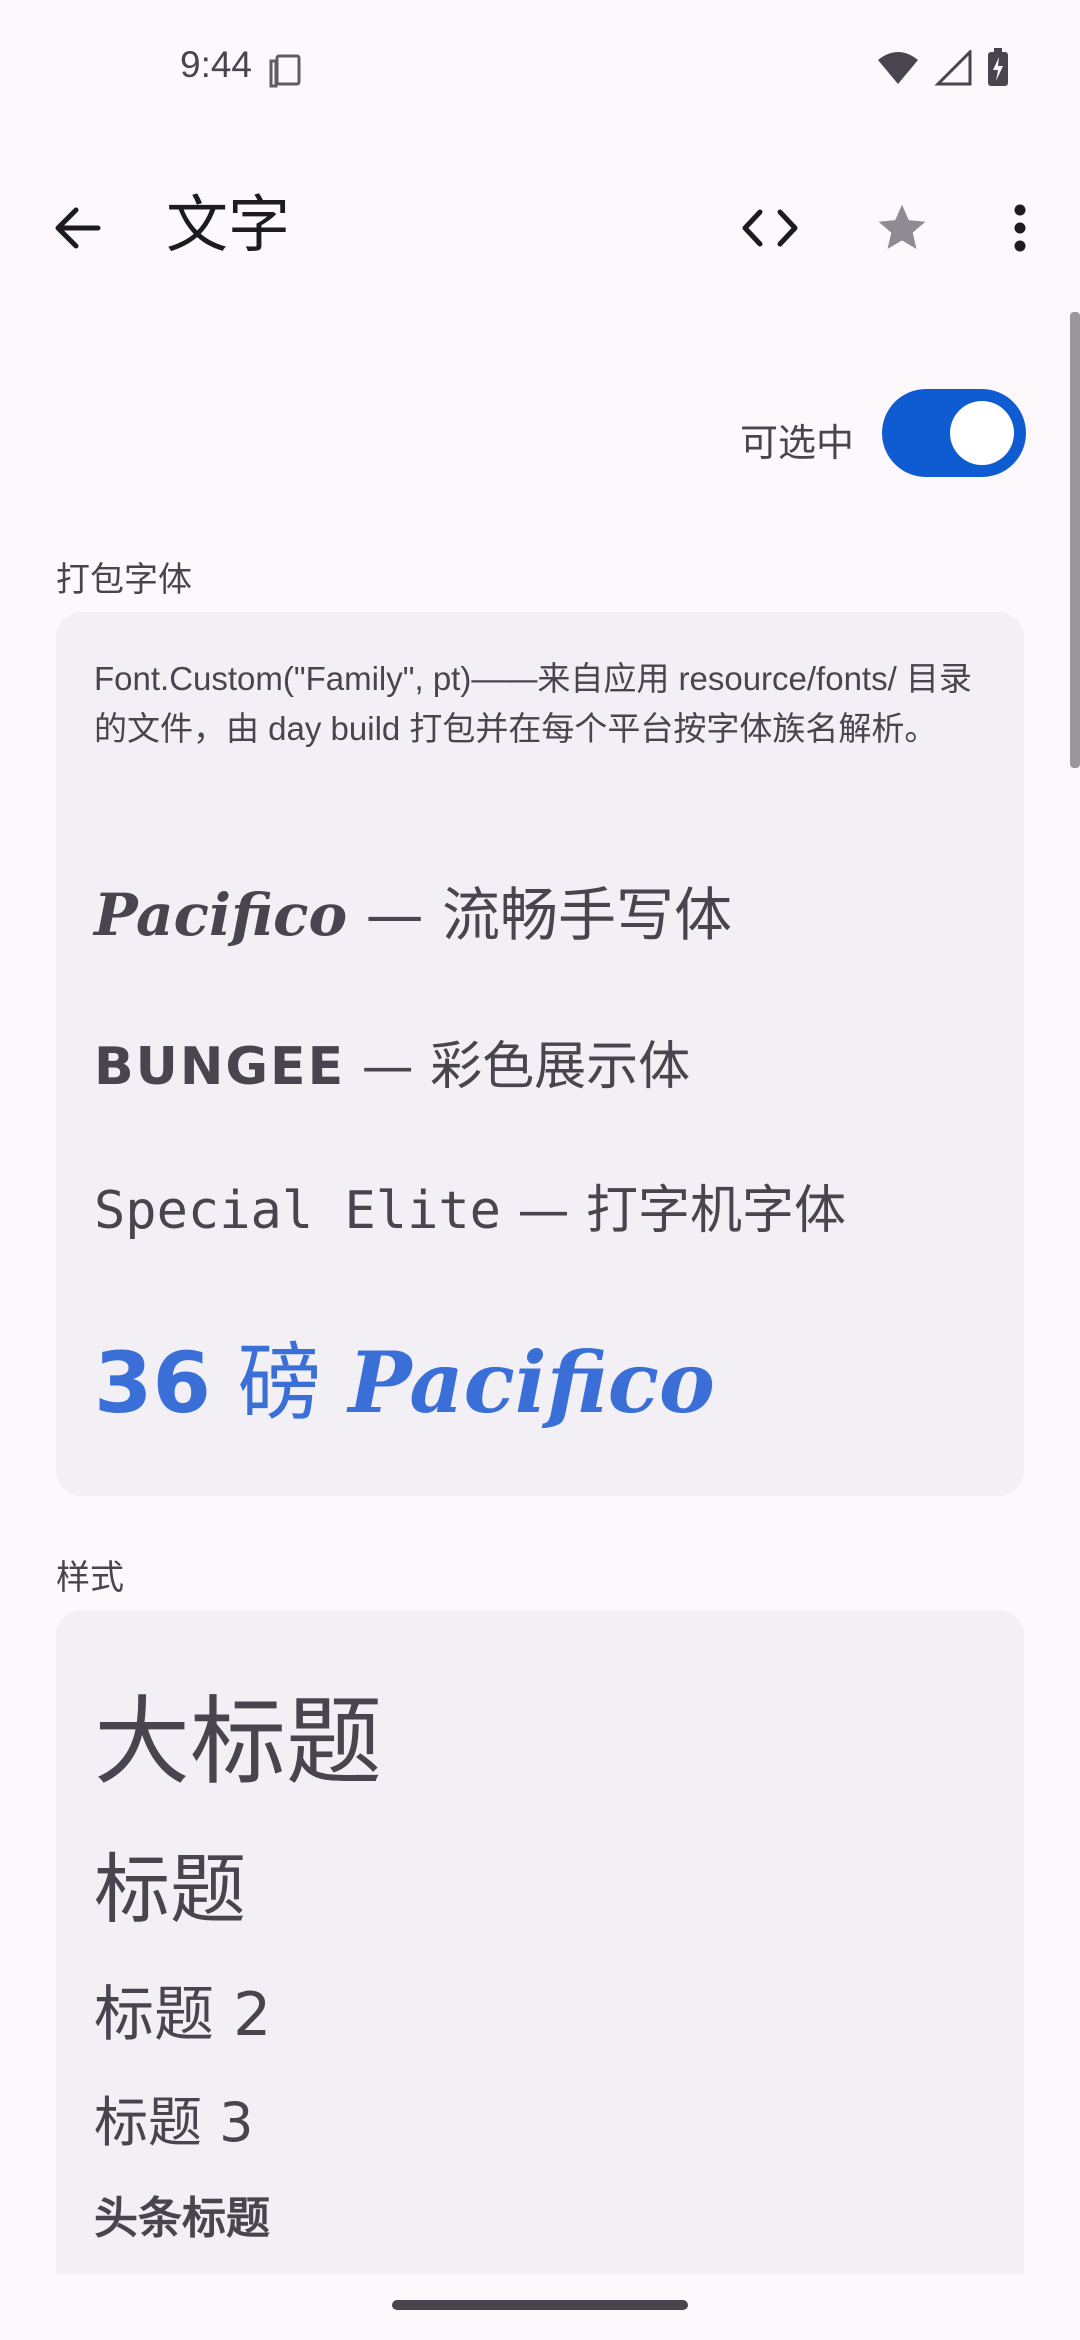 The height and width of the screenshot is (2340, 1080). I want to click on more-vert-icon, so click(1020, 228).